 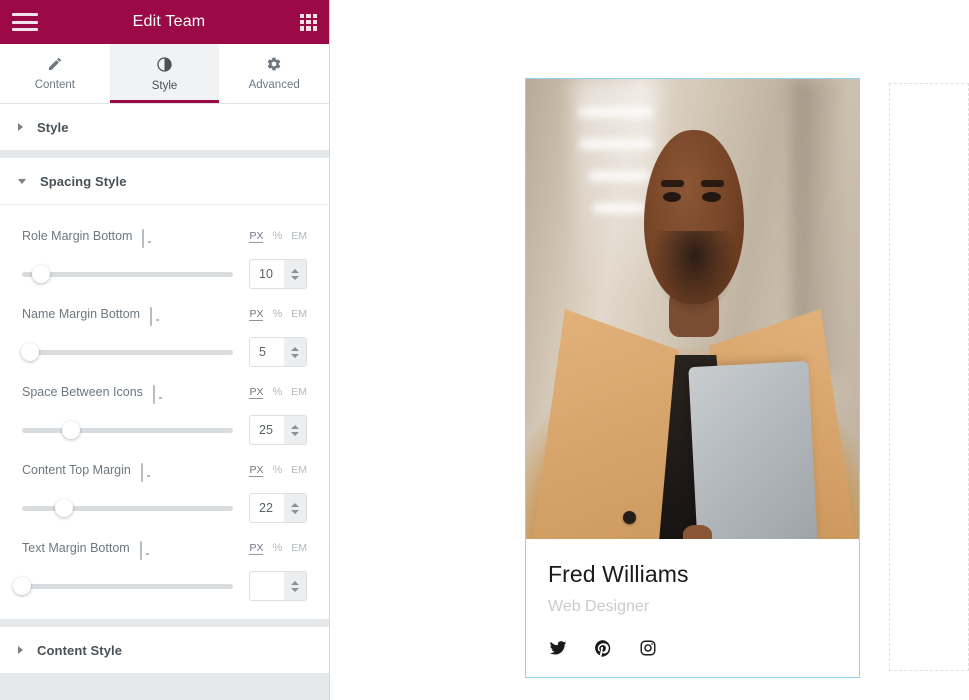 I want to click on contrast-half-circle-icon, so click(x=164, y=64).